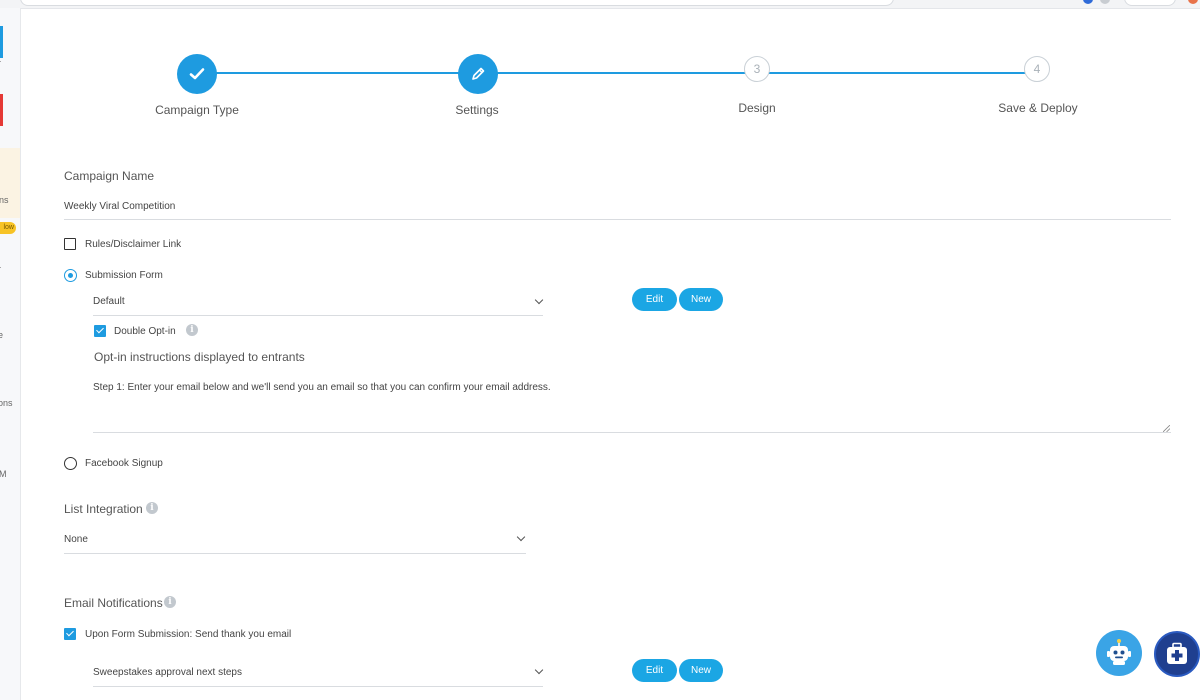 The image size is (1200, 700). What do you see at coordinates (4, 200) in the screenshot?
I see `sidebar-item-label: ns` at bounding box center [4, 200].